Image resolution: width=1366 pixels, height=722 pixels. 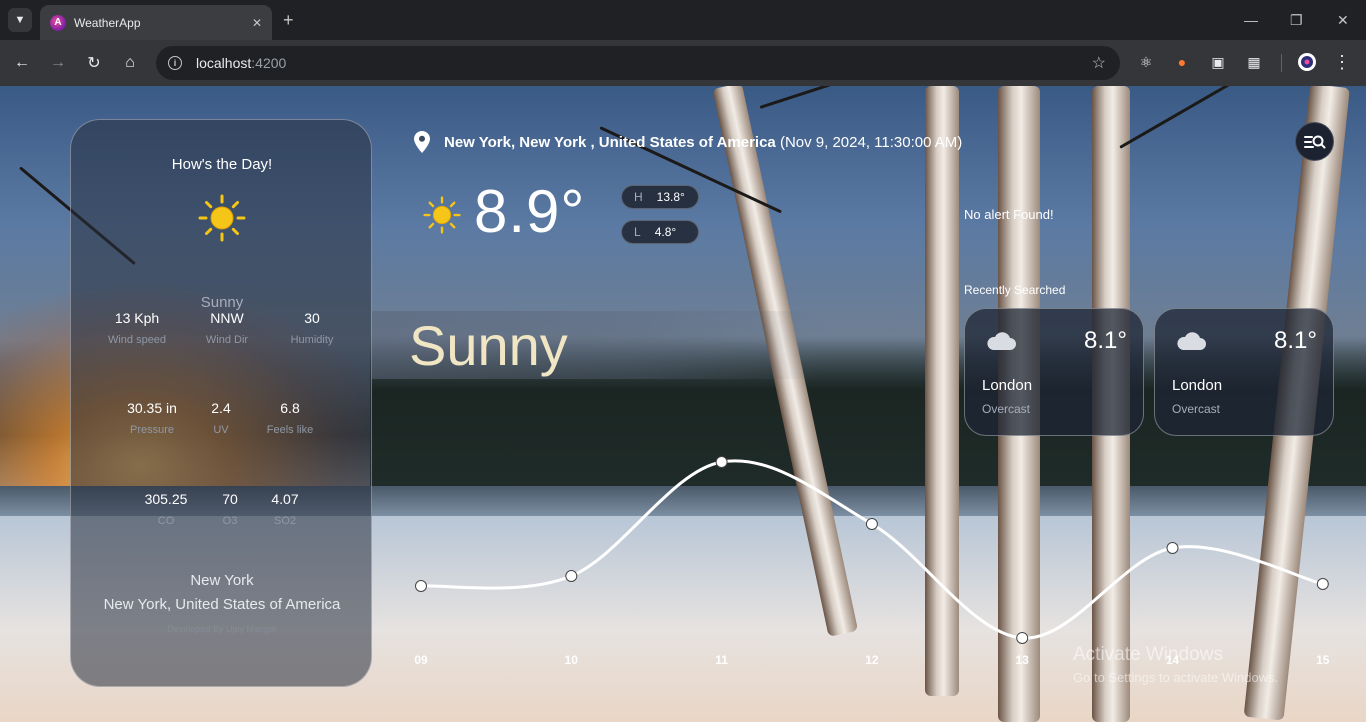 What do you see at coordinates (137, 340) in the screenshot?
I see `wind-speed-label: Wind speed` at bounding box center [137, 340].